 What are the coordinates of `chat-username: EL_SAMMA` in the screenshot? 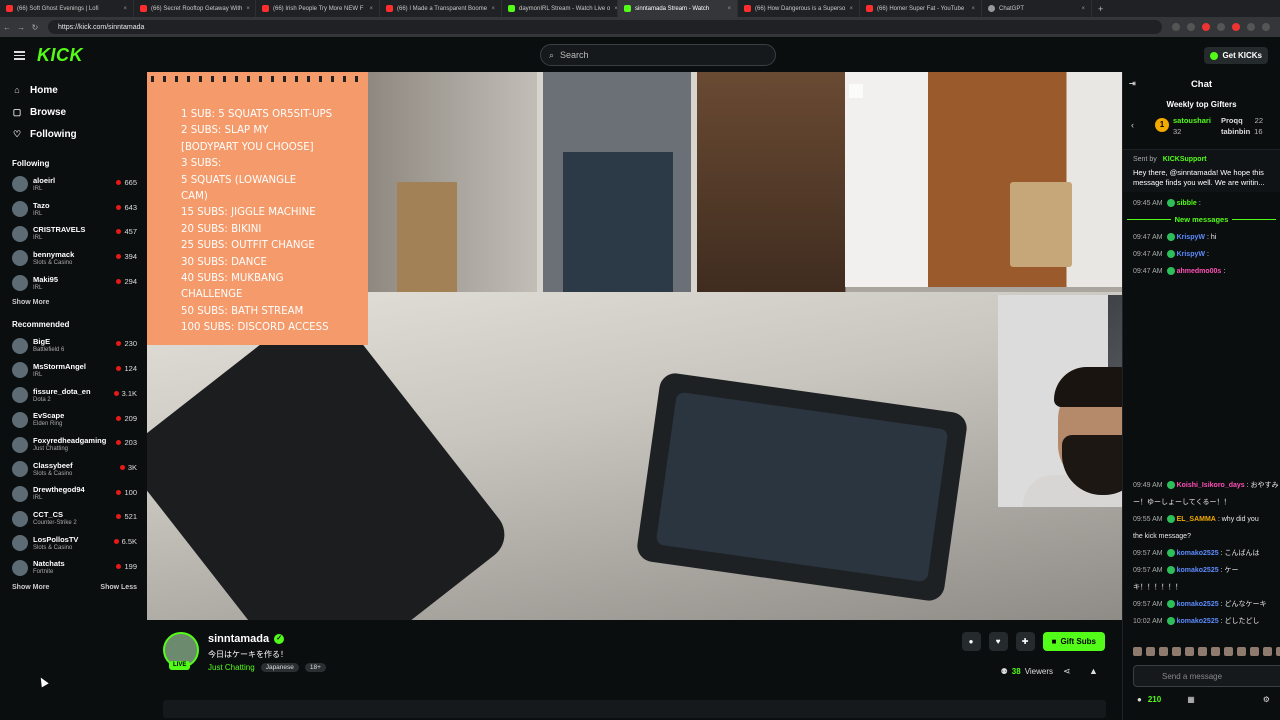 It's located at (1196, 519).